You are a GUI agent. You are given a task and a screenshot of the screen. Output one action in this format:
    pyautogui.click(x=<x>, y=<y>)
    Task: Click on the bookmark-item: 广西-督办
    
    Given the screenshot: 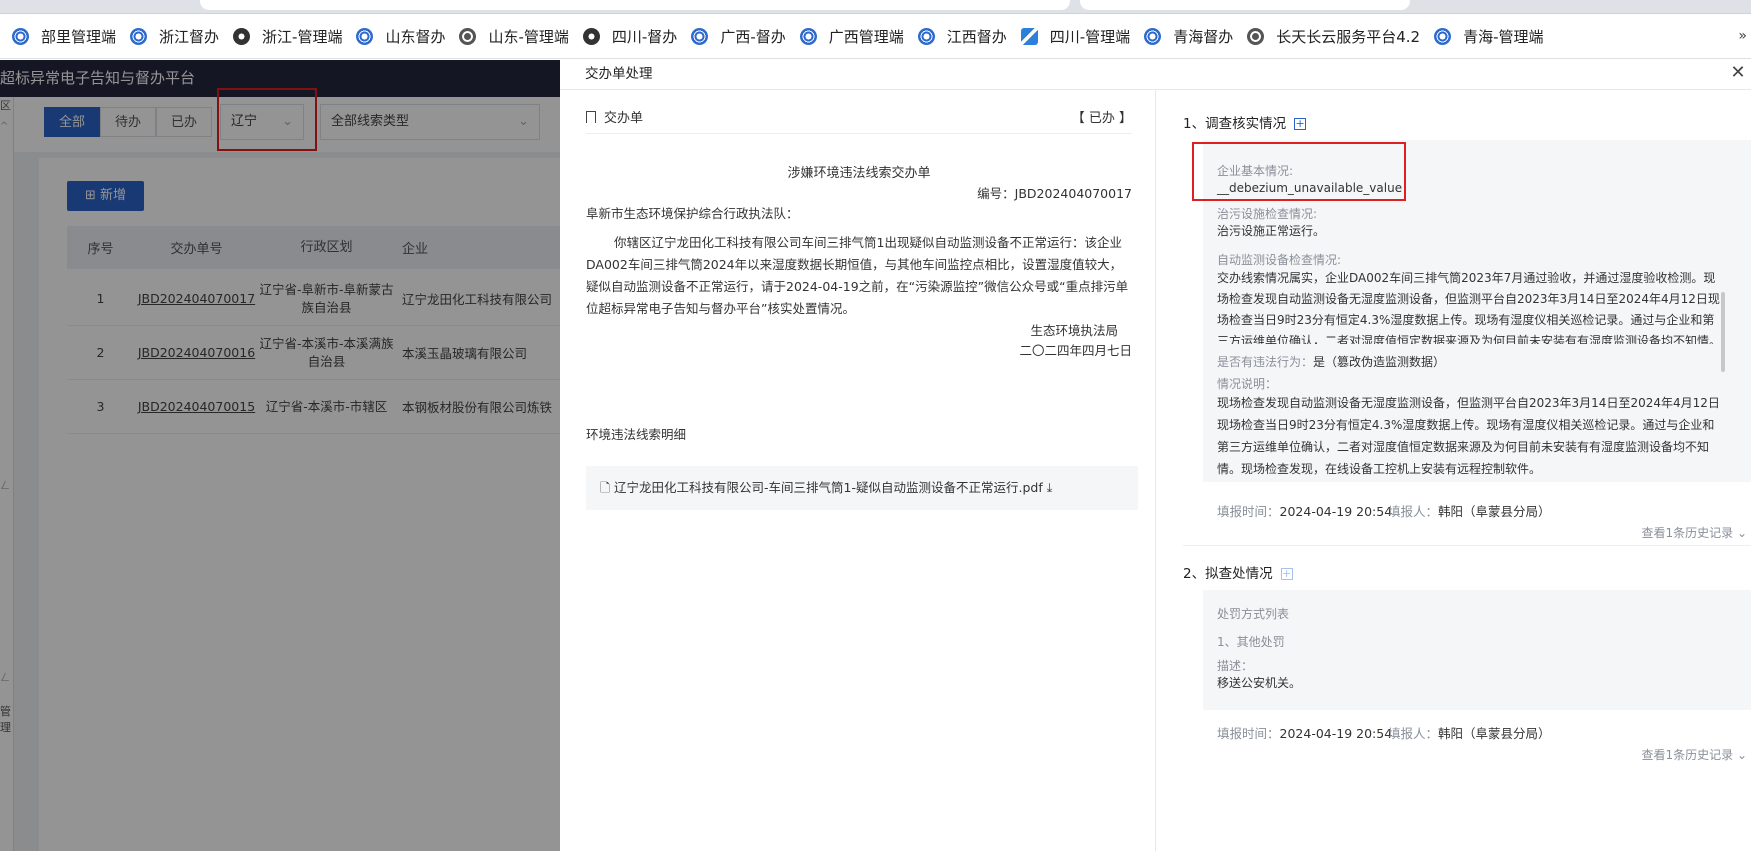 What is the action you would take?
    pyautogui.click(x=743, y=36)
    